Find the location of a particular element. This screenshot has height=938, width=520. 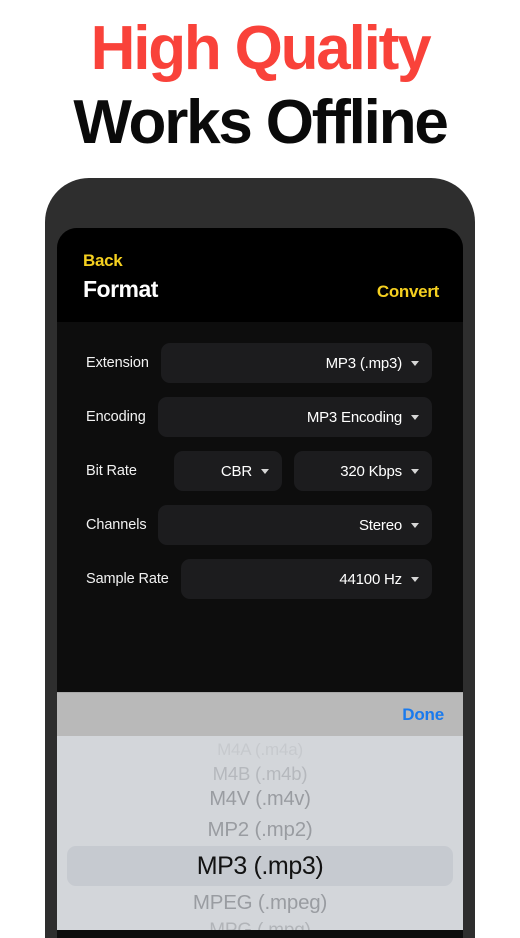

navigation-title-row: Format Convert is located at coordinates (261, 289).